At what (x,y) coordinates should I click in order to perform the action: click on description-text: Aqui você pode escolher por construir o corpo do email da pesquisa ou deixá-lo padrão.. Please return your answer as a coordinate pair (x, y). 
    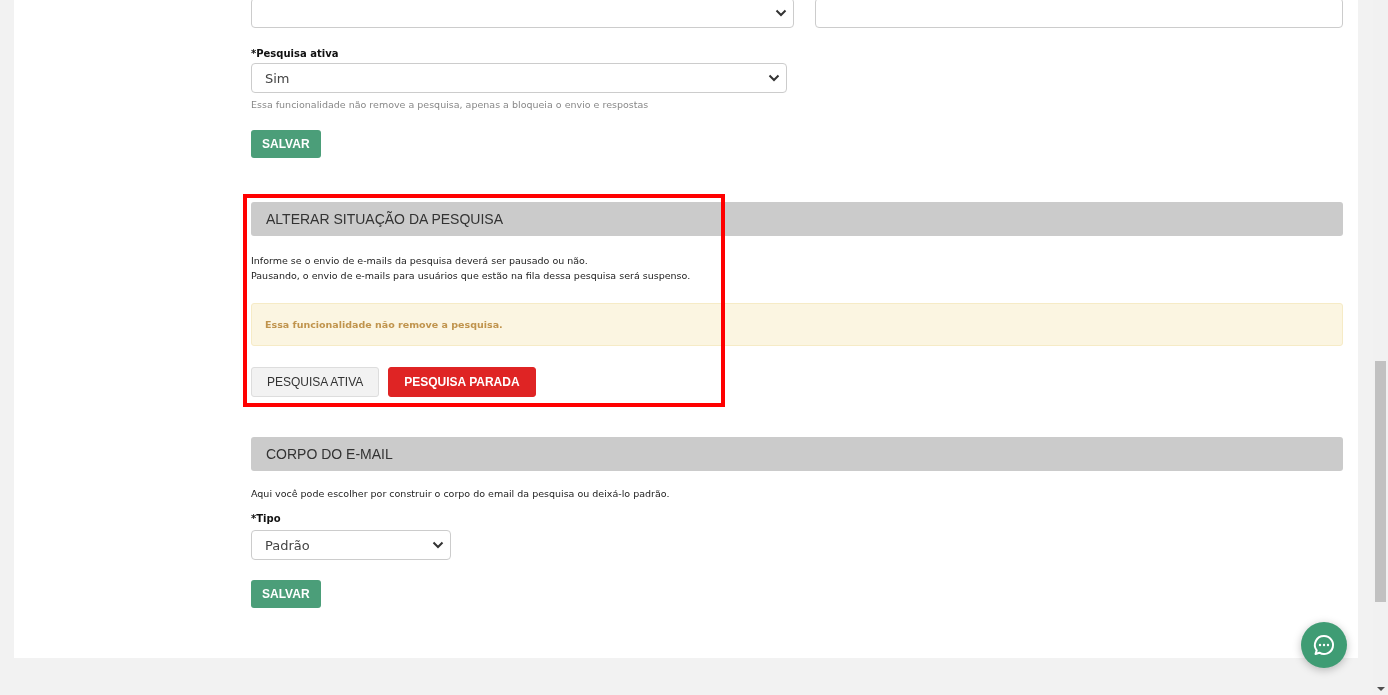
    Looking at the image, I should click on (460, 494).